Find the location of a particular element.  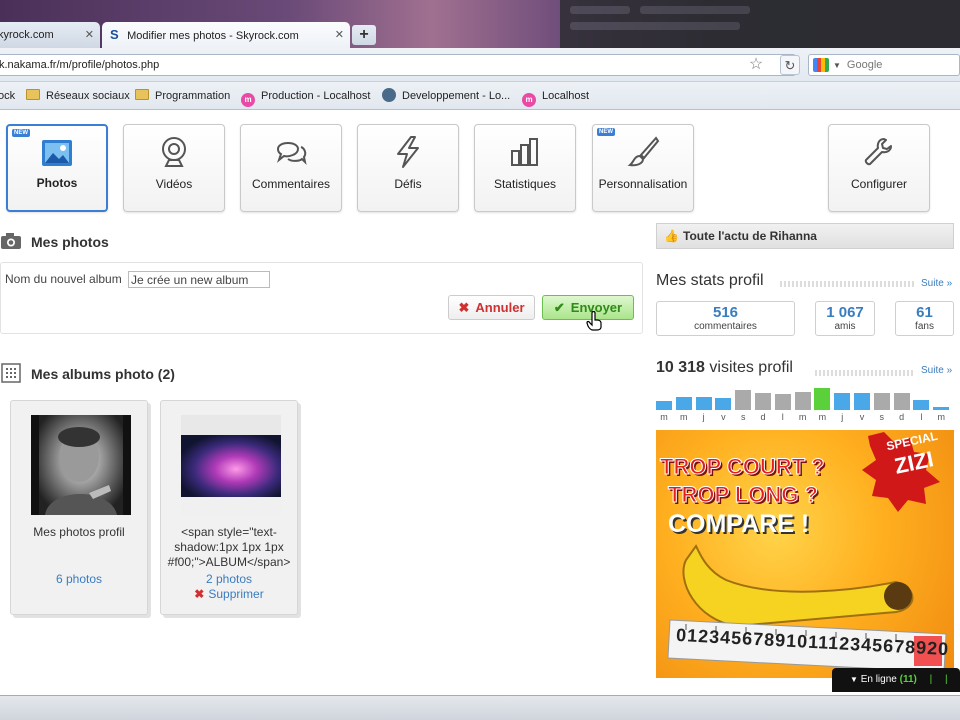

online-count: (11) is located at coordinates (908, 679).